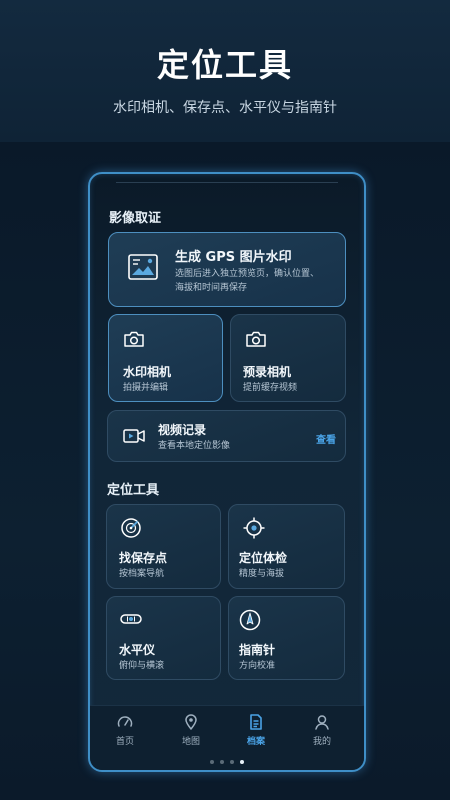  Describe the element at coordinates (143, 267) in the screenshot. I see `image-icon` at that location.